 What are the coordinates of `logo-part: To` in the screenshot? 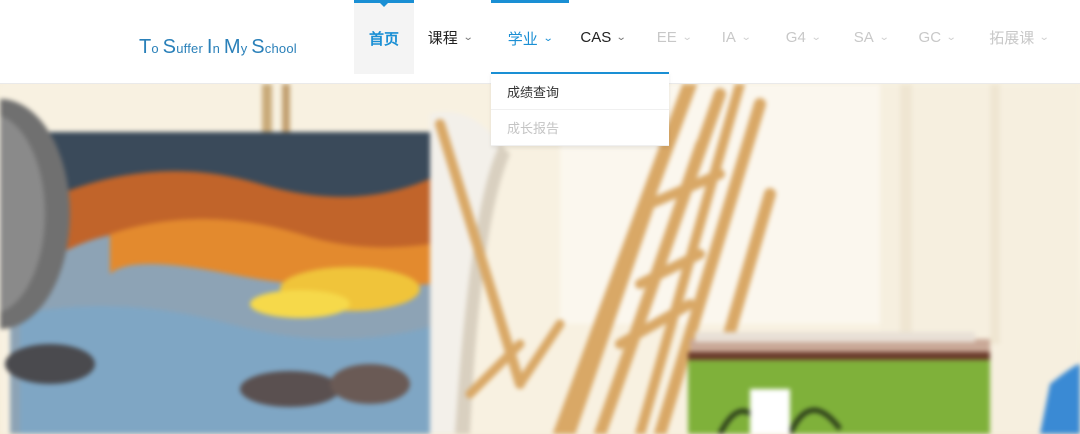 It's located at (151, 47).